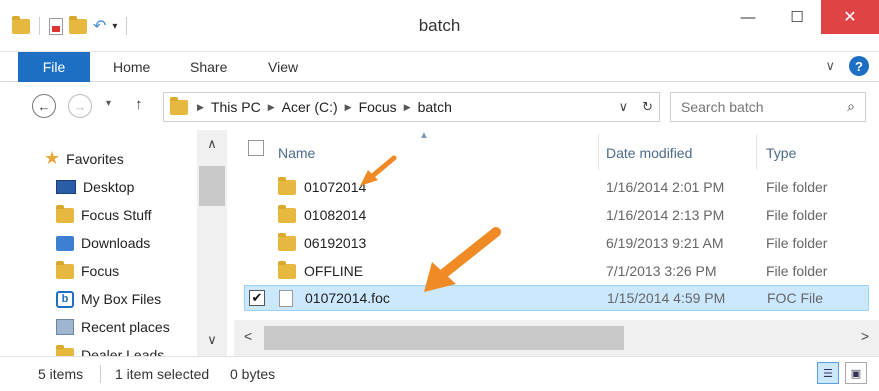  I want to click on window-controls: — ☐ ✕, so click(801, 17).